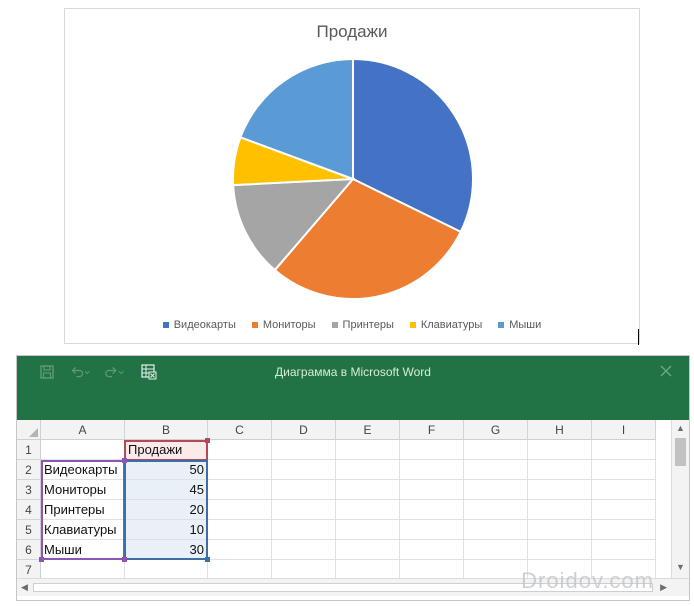 This screenshot has height=606, width=694. What do you see at coordinates (368, 430) in the screenshot?
I see `column-header: E` at bounding box center [368, 430].